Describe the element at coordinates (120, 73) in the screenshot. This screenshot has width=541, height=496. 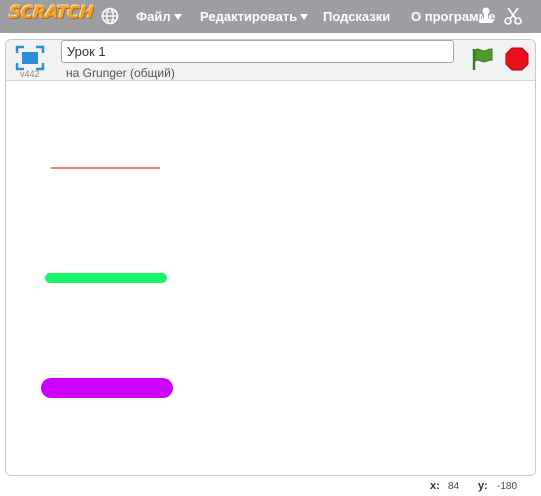
I see `project-owner: на Grunger (общий)` at that location.